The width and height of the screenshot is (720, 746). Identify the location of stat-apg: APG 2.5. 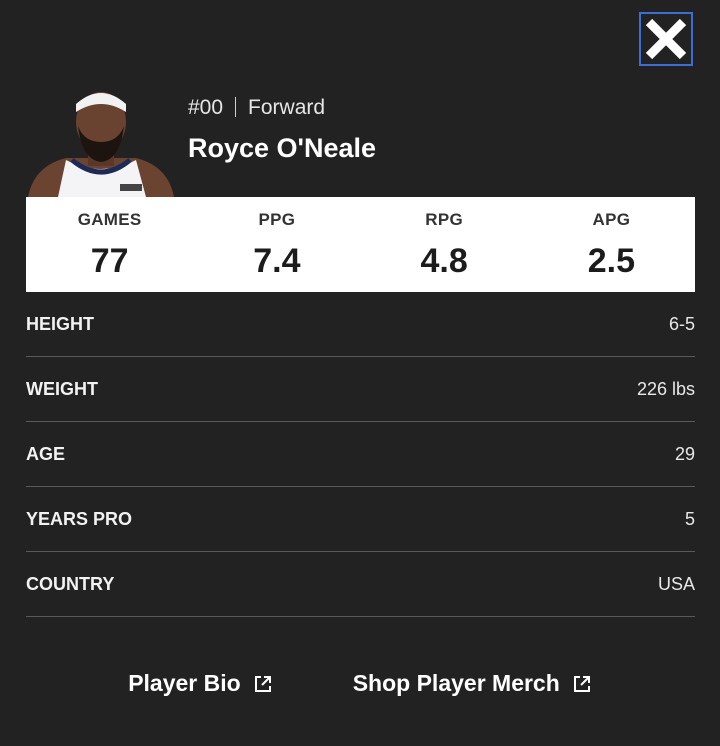
(611, 244).